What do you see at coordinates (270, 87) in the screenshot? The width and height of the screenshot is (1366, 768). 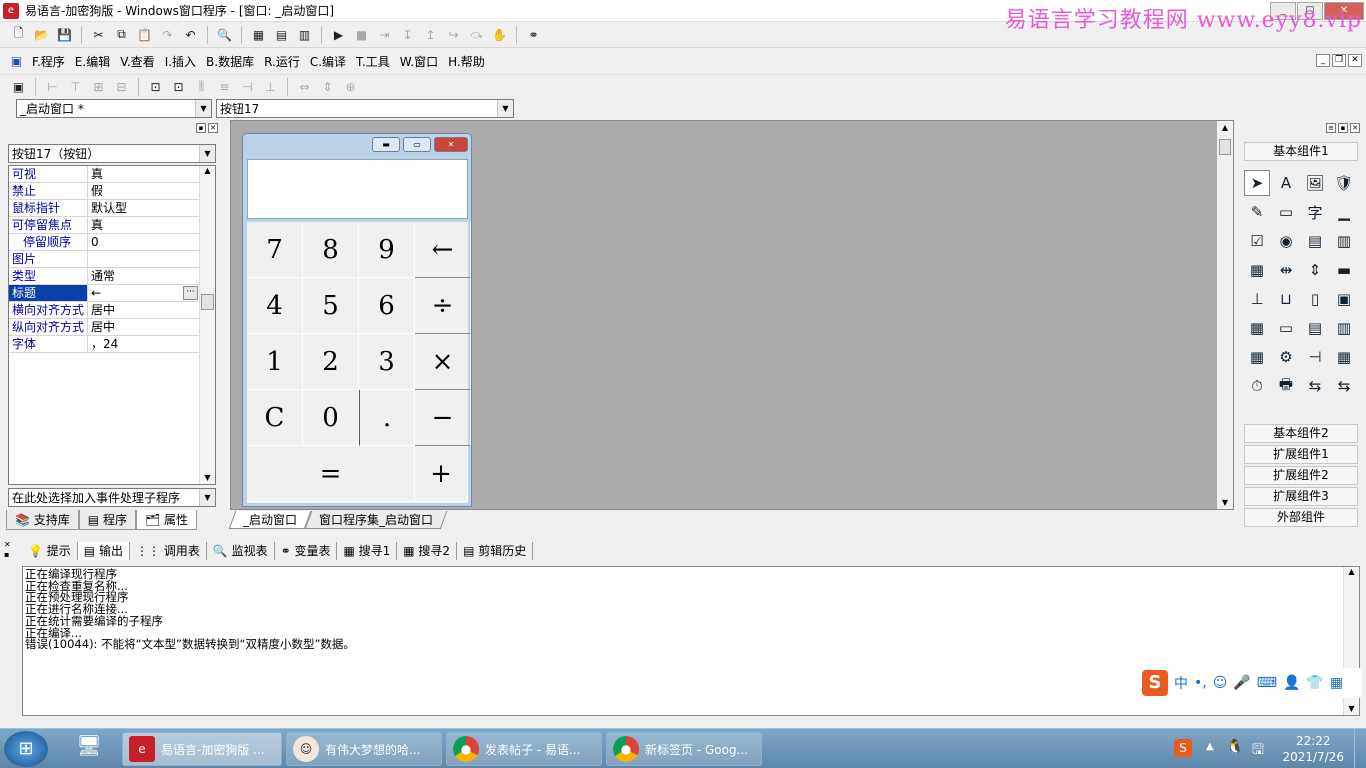 I see `space-eq2-icon: ⊥` at bounding box center [270, 87].